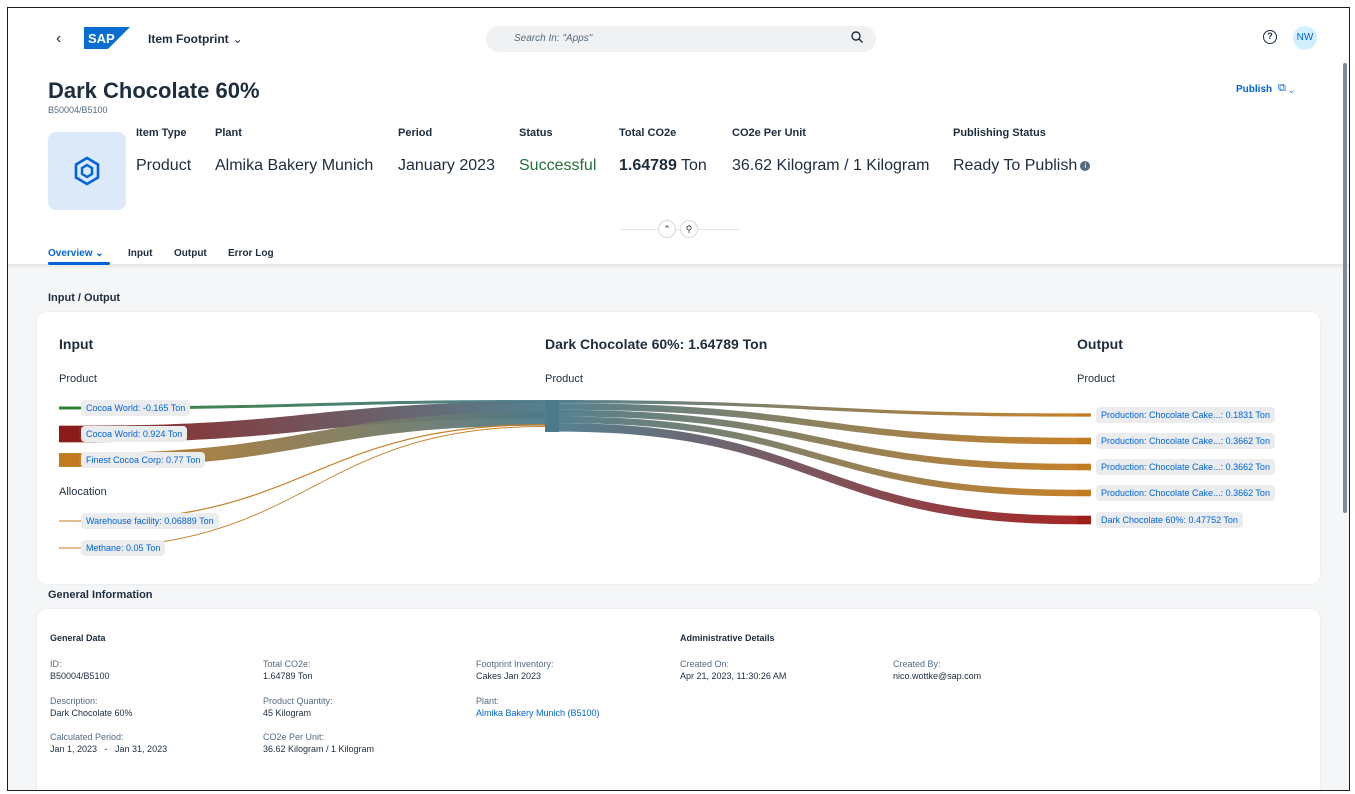 The image size is (1355, 794). I want to click on center-node, so click(552, 416).